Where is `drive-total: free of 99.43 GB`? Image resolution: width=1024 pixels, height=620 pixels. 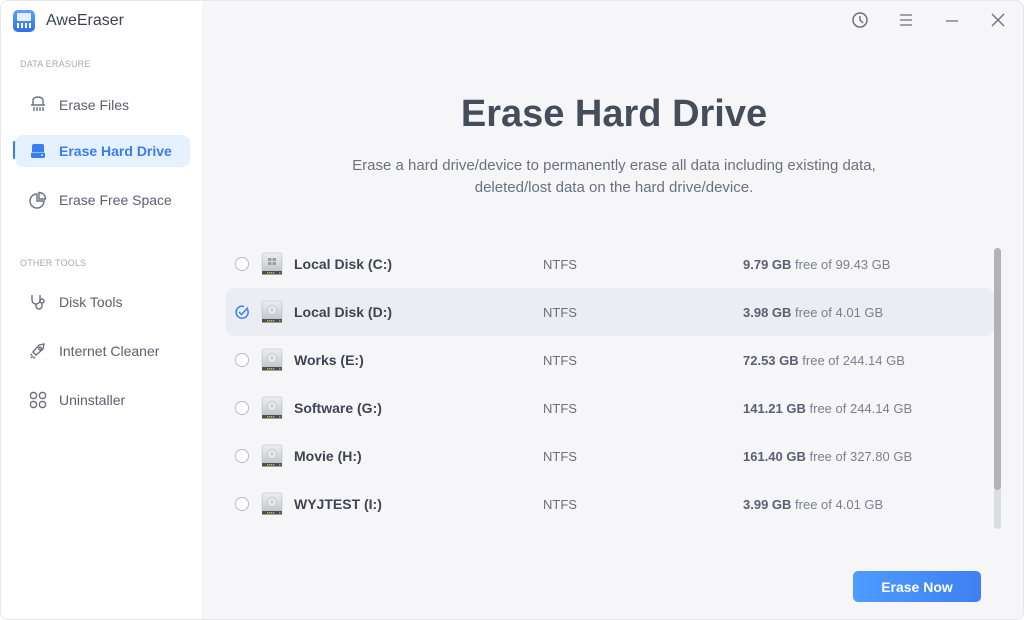 drive-total: free of 99.43 GB is located at coordinates (843, 264).